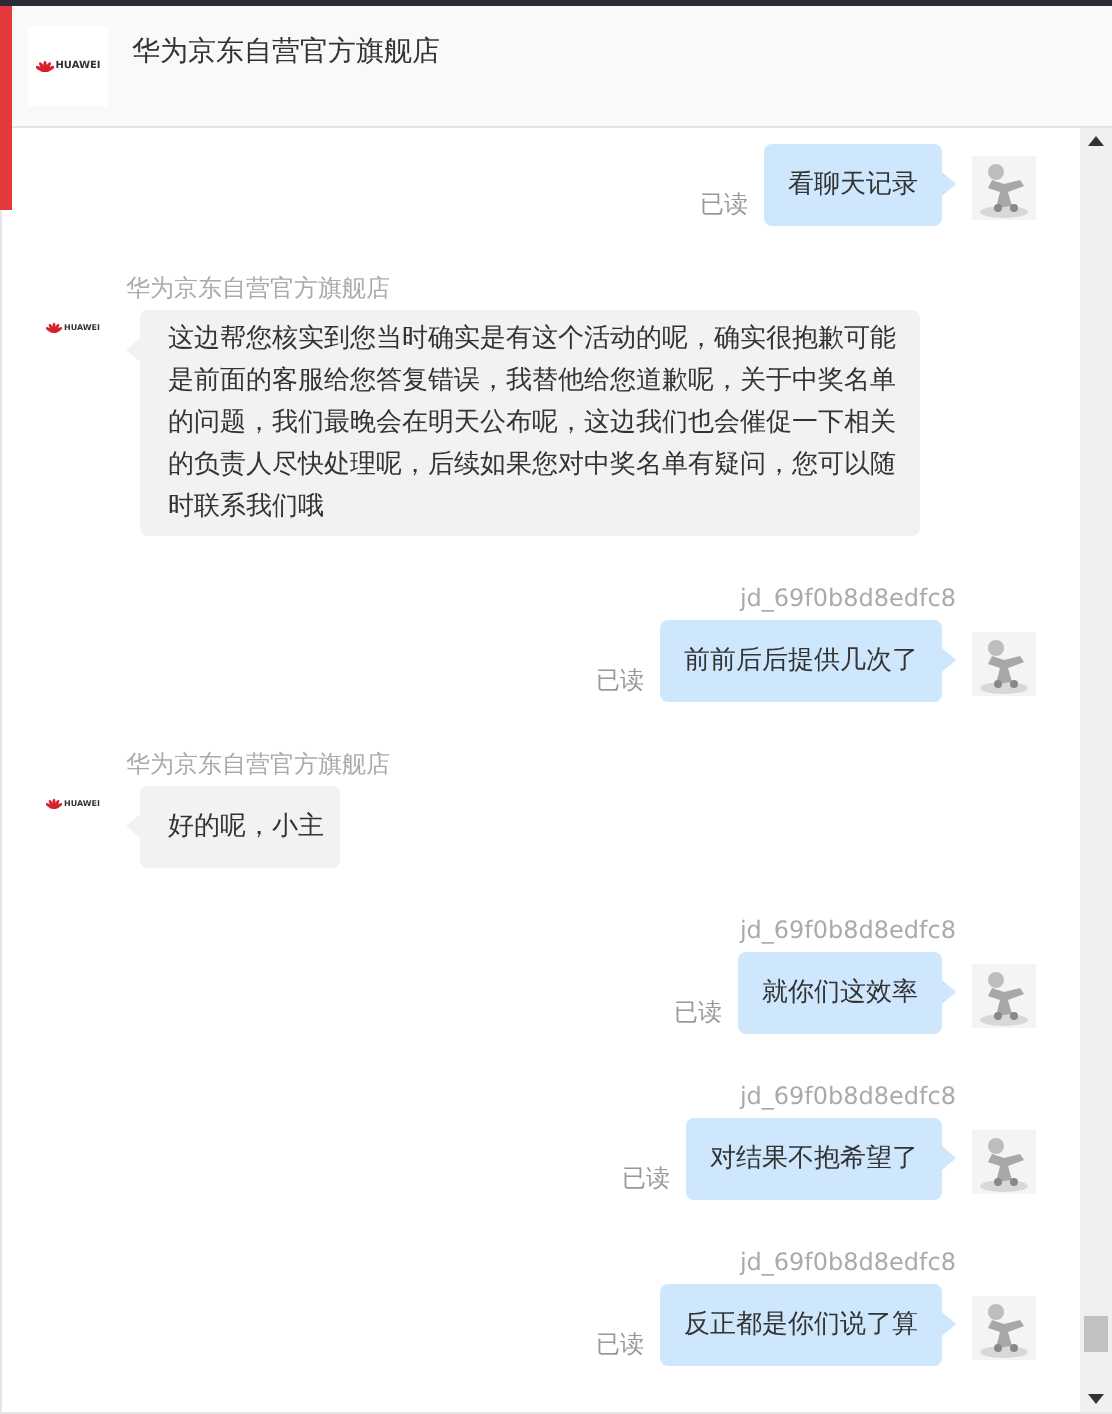  Describe the element at coordinates (530, 423) in the screenshot. I see `message-bubble: 这边帮您核实到您当时确实是有这个活动的呢，确实很抱歉可能是前面的客服给您答复错误，我替他给您道歉呢，关于中奖名单的问题，我们最晚会在明天公布呢，这边我们也会催促一下相关的负责人尽快处理呢，后续如果您对中奖名单有疑问，您可以随时联系我们哦` at that location.